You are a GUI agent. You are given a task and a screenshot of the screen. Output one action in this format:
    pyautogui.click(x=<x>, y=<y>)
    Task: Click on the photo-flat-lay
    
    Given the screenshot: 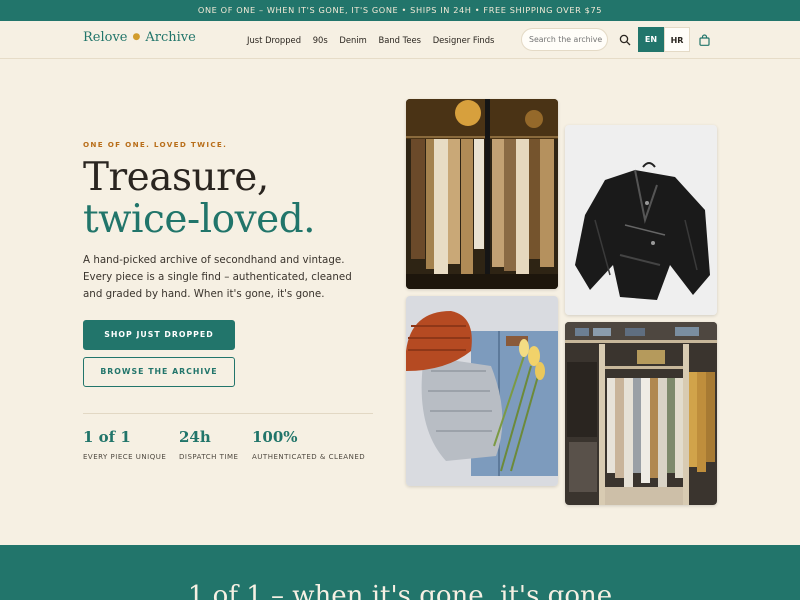 What is the action you would take?
    pyautogui.click(x=482, y=391)
    